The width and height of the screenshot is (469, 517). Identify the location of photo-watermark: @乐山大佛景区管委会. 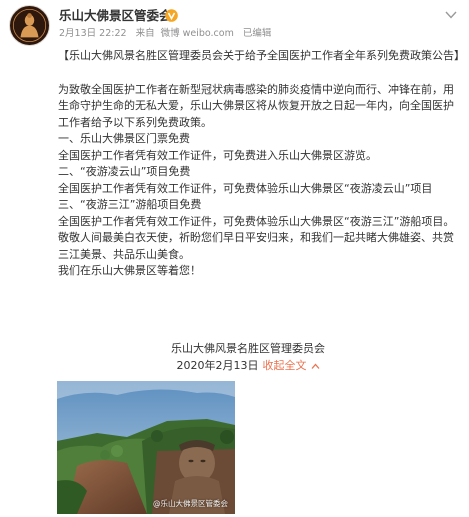
(190, 503).